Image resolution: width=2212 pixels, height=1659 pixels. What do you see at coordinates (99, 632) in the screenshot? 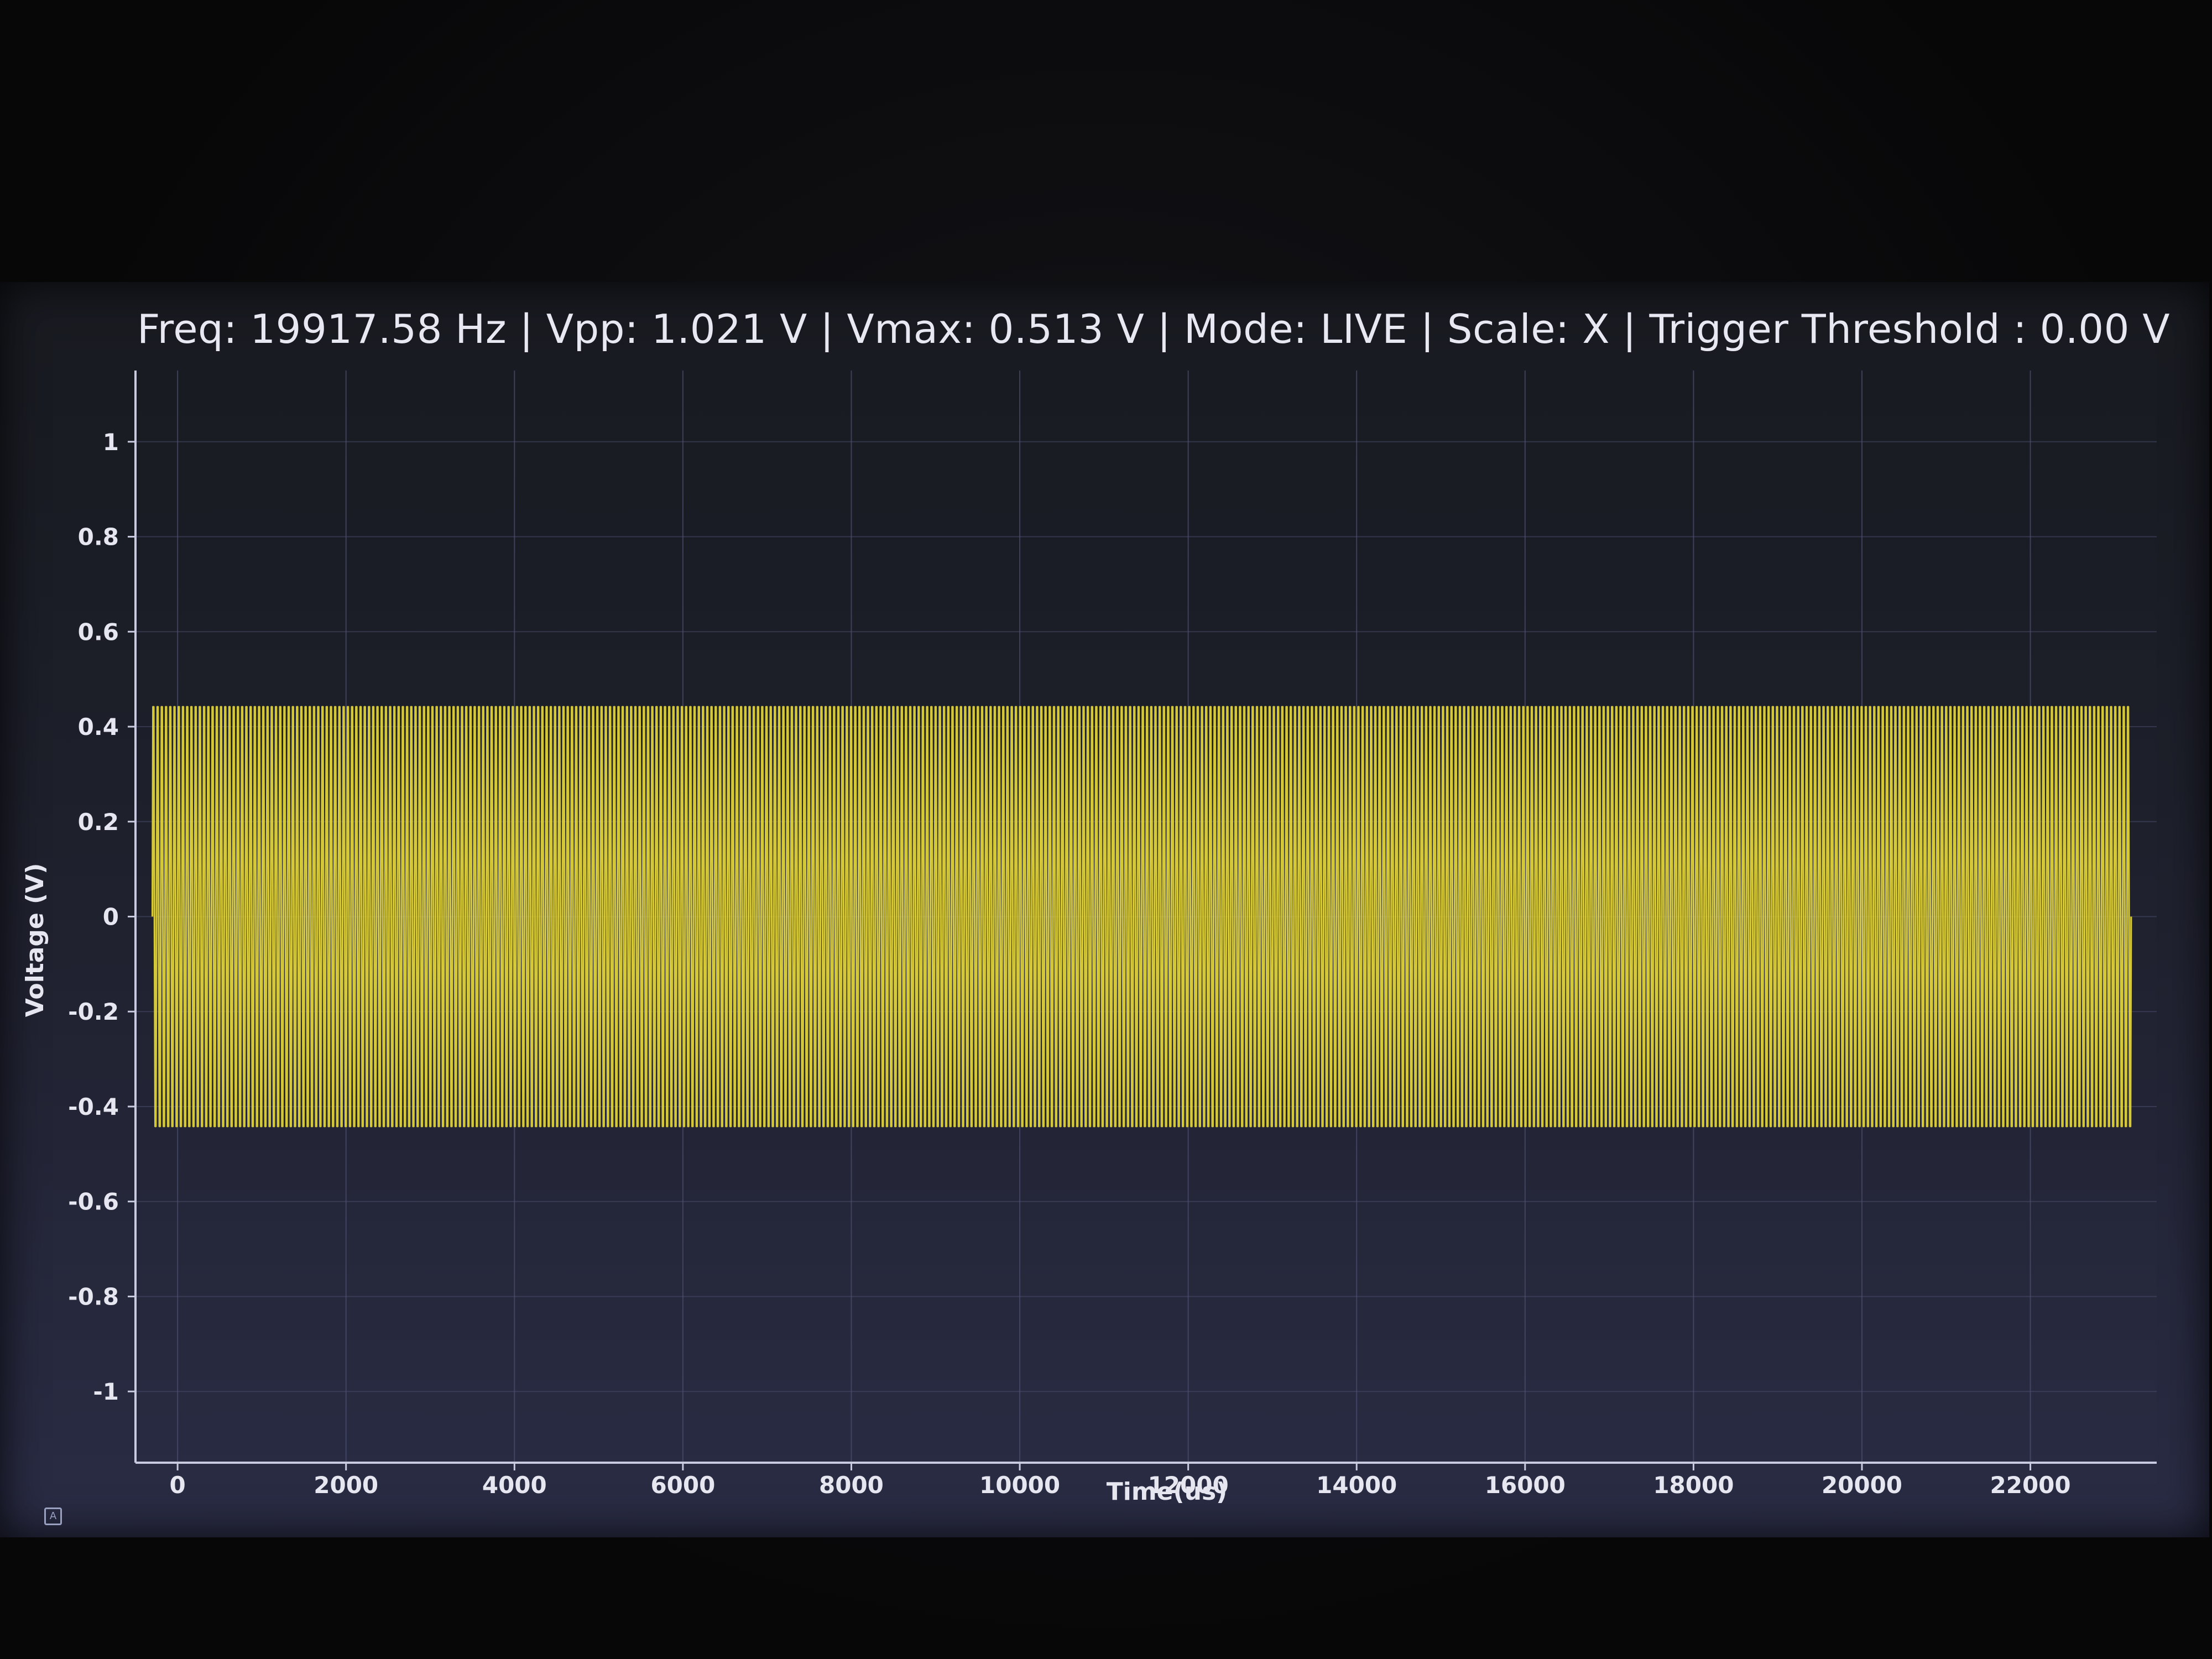
I see `y-tick-label: 0.6` at bounding box center [99, 632].